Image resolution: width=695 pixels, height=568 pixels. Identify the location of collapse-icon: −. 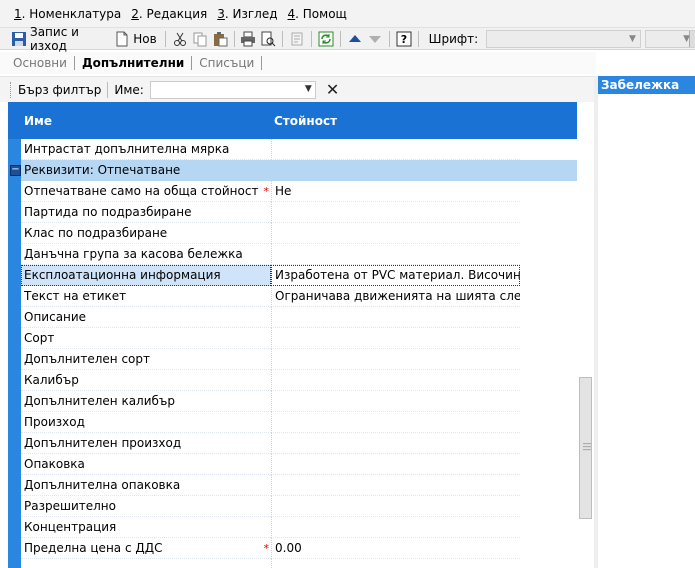
(15, 170).